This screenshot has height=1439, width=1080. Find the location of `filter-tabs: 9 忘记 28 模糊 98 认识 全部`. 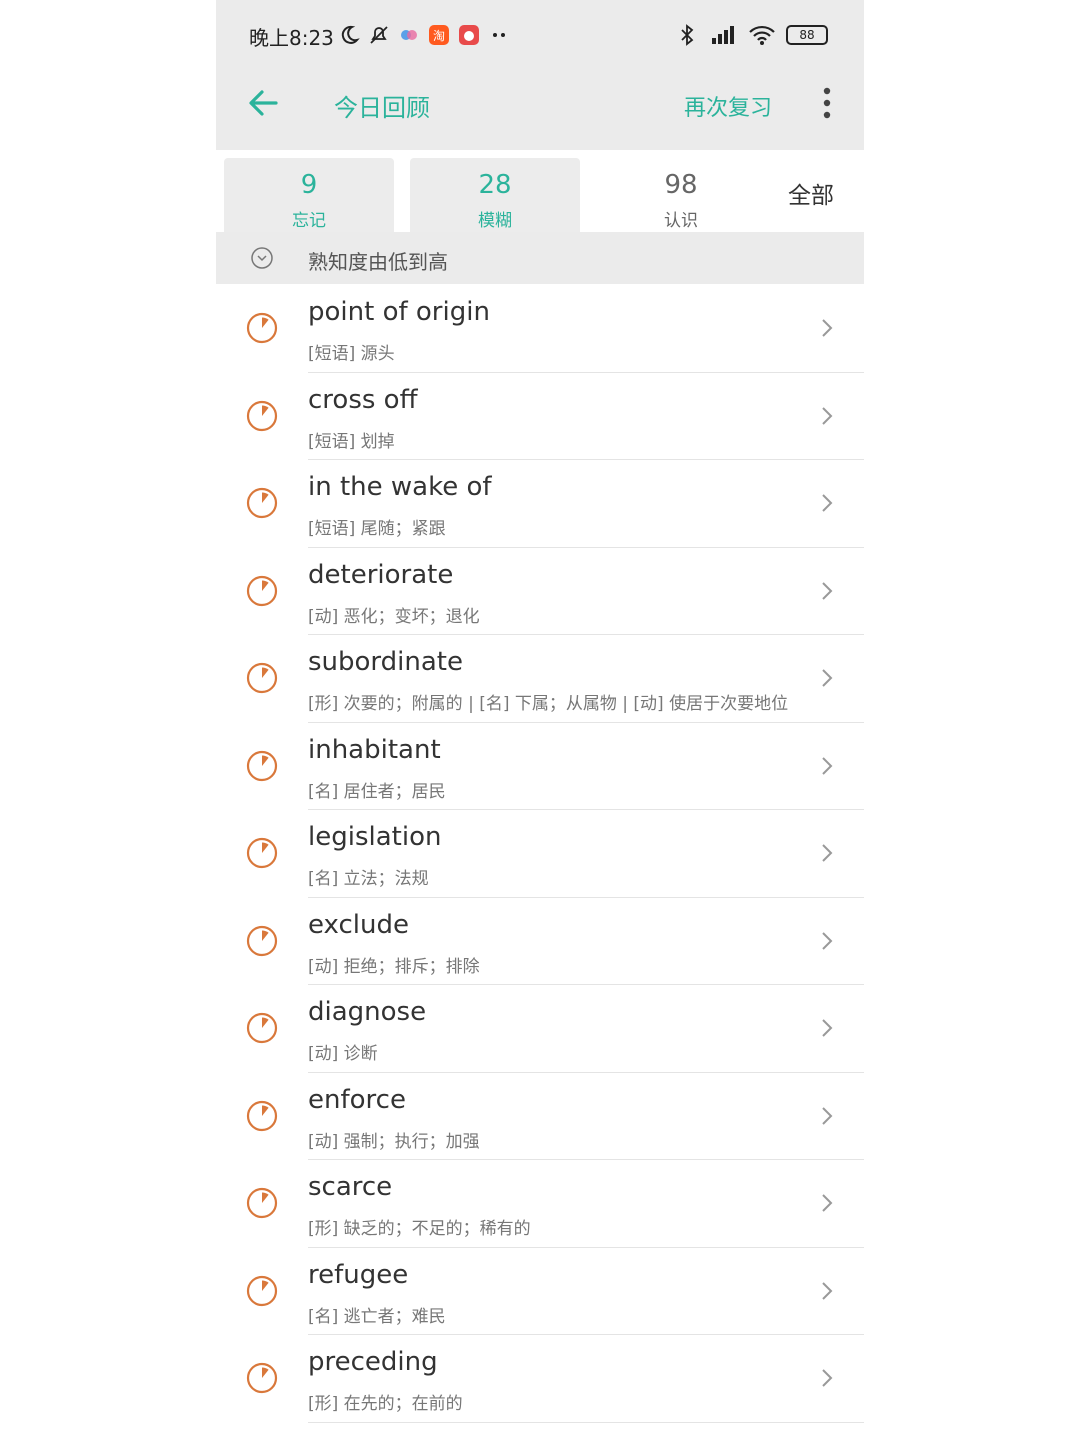

filter-tabs: 9 忘记 28 模糊 98 认识 全部 is located at coordinates (540, 191).